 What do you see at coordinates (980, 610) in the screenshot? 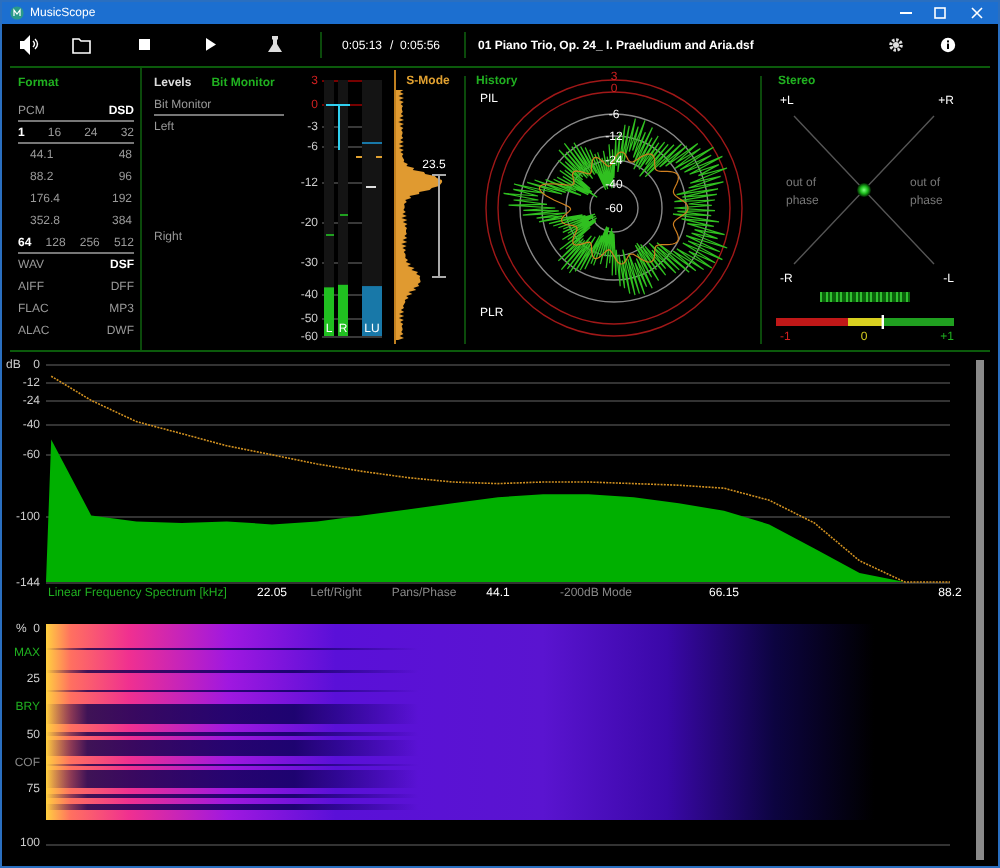
I see `scrollbar` at bounding box center [980, 610].